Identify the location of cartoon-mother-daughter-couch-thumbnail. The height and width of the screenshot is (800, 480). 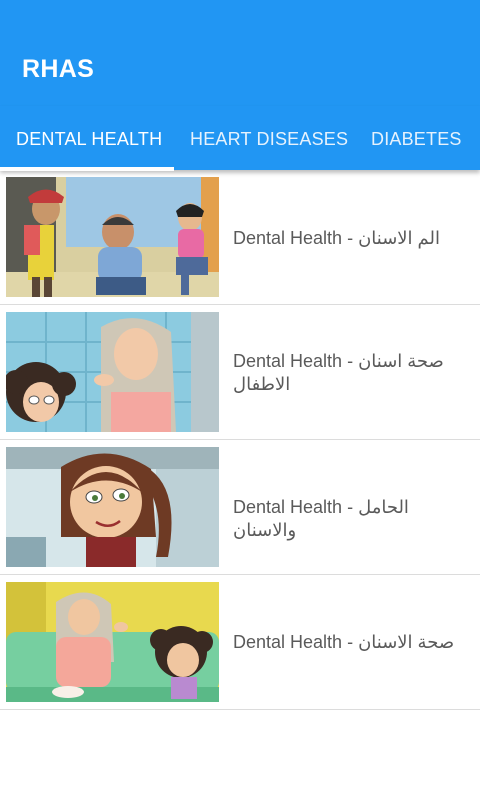
(112, 642).